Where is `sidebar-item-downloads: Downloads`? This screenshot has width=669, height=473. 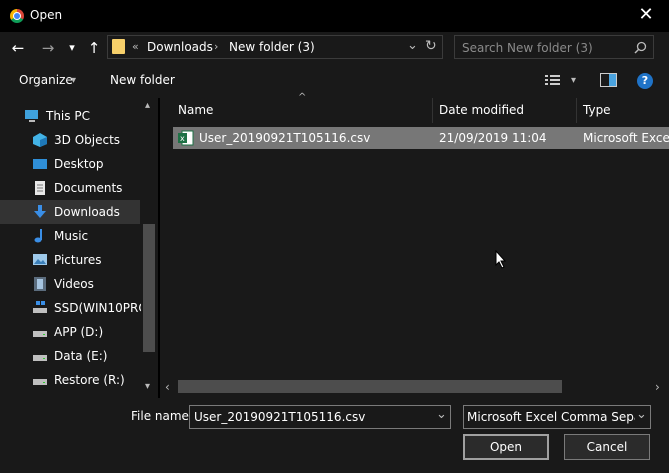
sidebar-item-downloads: Downloads is located at coordinates (70, 212).